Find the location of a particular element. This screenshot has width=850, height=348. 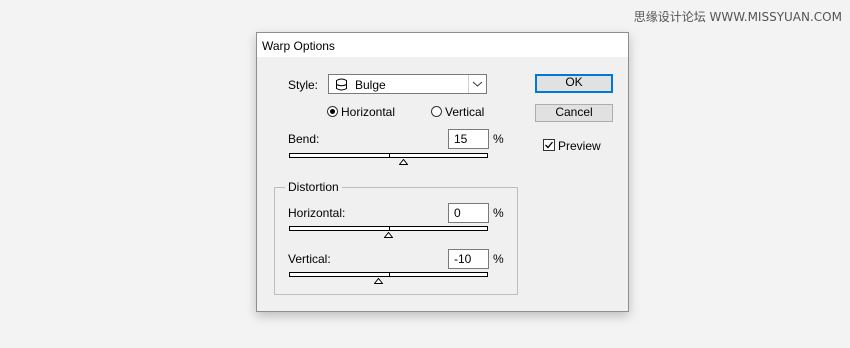

distortion-title: Distortion is located at coordinates (313, 187).